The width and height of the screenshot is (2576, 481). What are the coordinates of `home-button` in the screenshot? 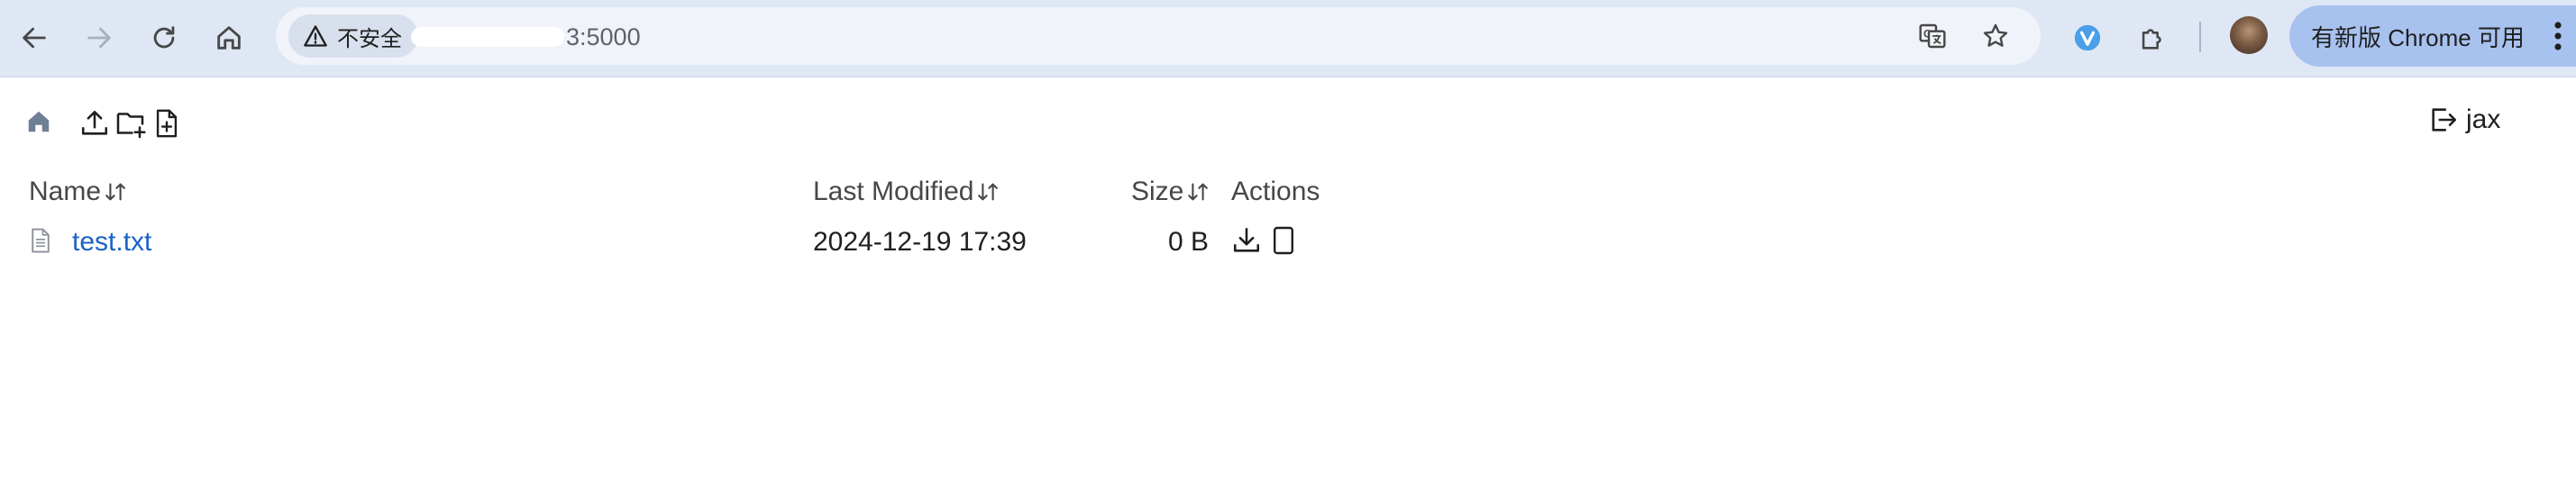 It's located at (229, 38).